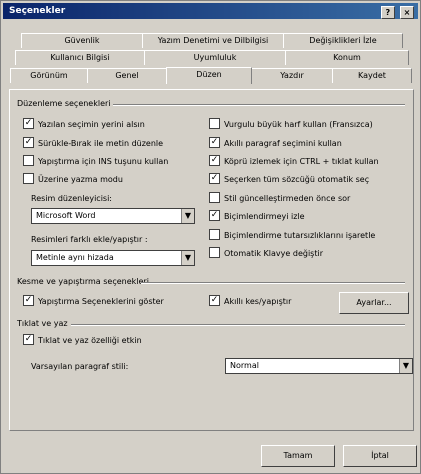 The height and width of the screenshot is (474, 421). I want to click on editing-section-label: Düzenleme seçenekleri, so click(64, 103).